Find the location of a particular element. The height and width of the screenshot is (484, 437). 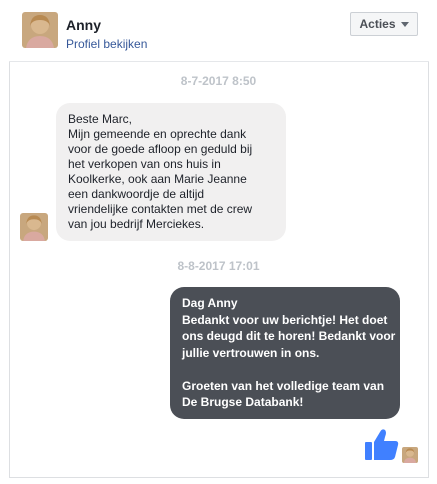

actions-dropdown-button: Acties is located at coordinates (384, 24).